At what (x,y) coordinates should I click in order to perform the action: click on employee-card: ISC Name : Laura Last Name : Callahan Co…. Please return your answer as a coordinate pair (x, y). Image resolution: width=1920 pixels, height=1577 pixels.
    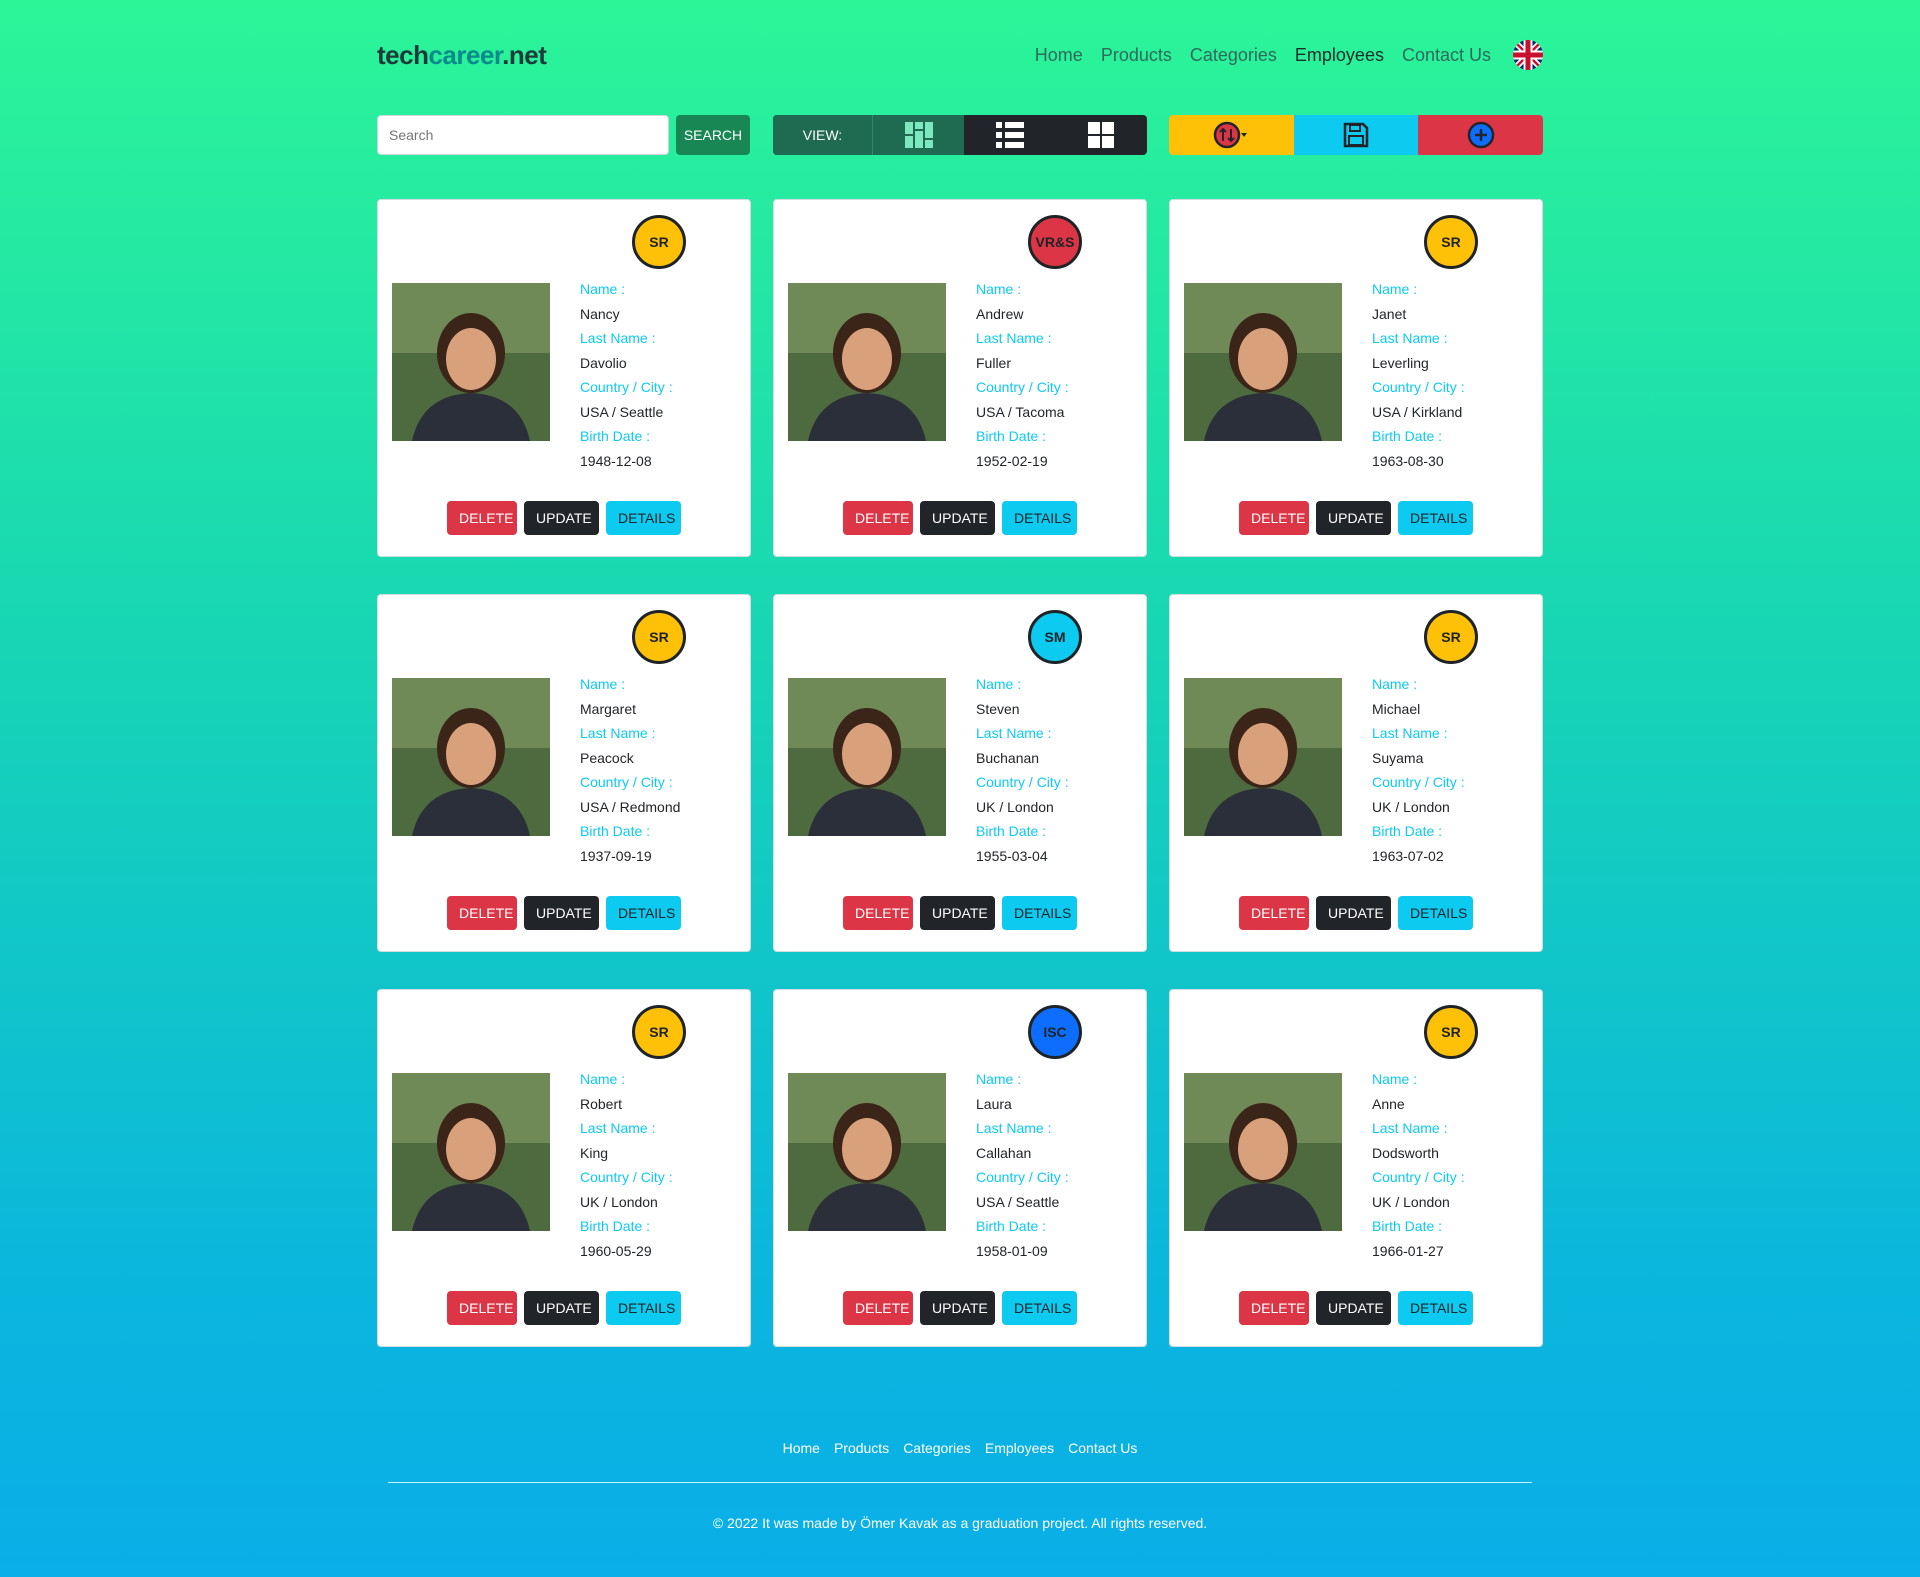
    Looking at the image, I should click on (960, 1168).